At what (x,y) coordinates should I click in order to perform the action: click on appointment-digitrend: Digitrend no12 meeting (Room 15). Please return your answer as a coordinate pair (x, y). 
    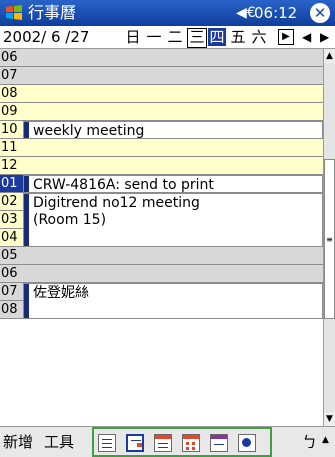
    Looking at the image, I should click on (173, 220).